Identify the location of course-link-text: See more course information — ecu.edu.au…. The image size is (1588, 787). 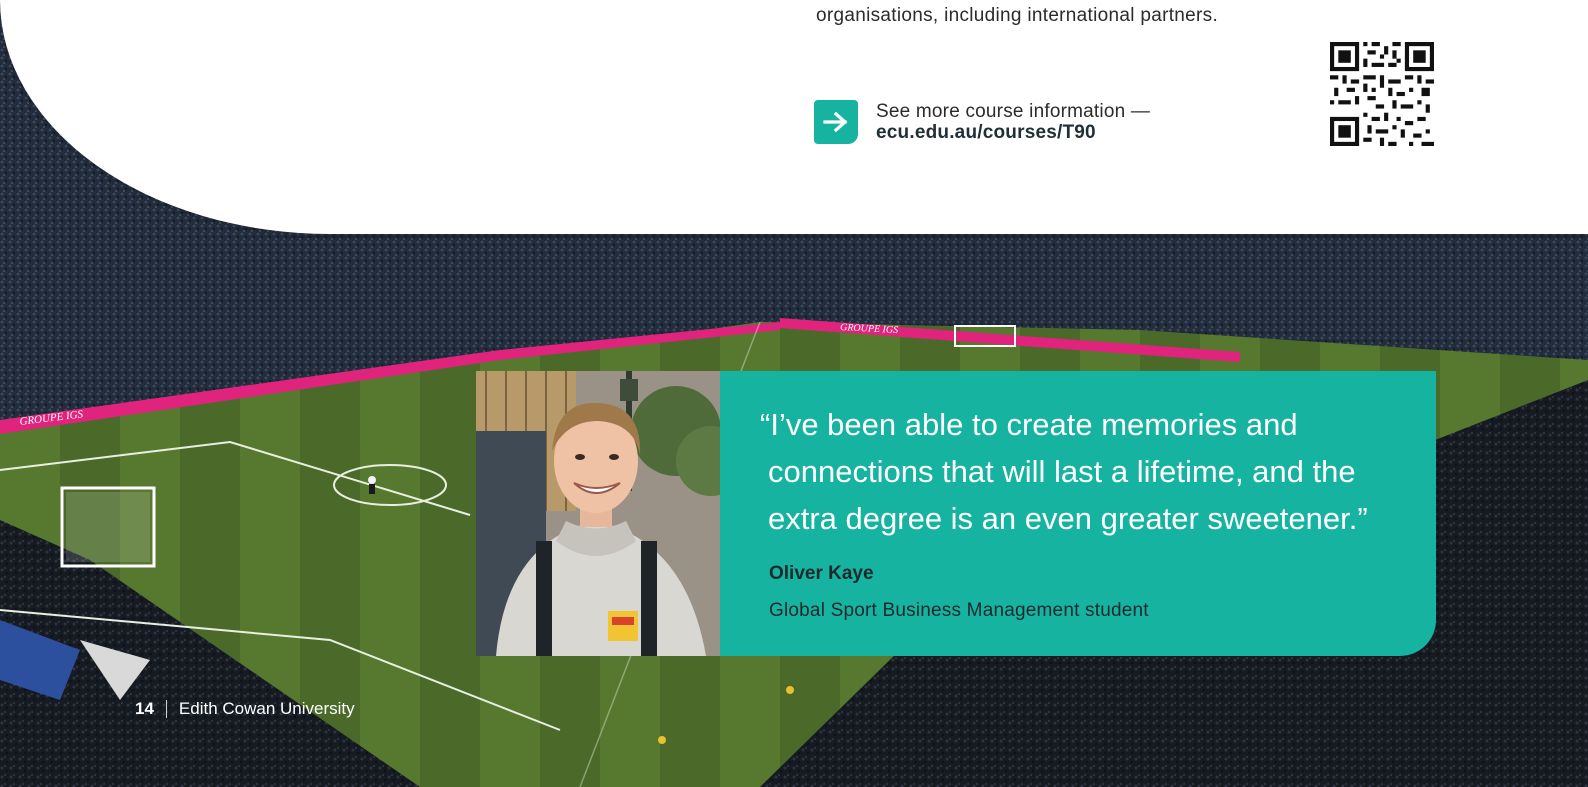
(1013, 122).